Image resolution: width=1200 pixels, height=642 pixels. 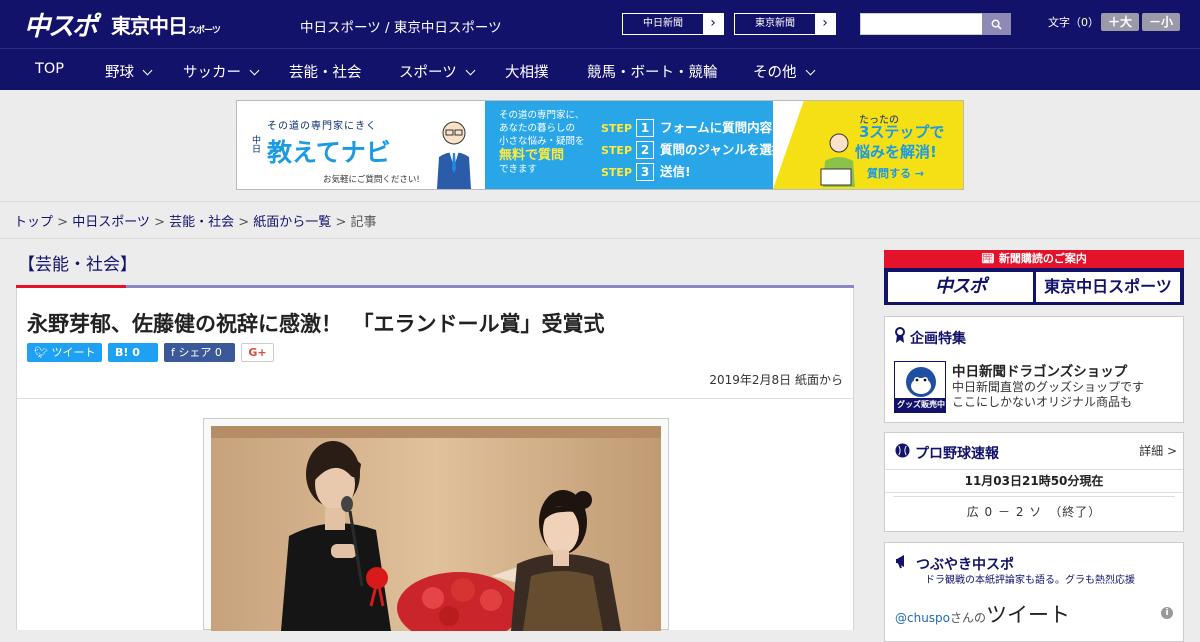 What do you see at coordinates (322, 126) in the screenshot?
I see `banner-line1: その道の専門家にきく` at bounding box center [322, 126].